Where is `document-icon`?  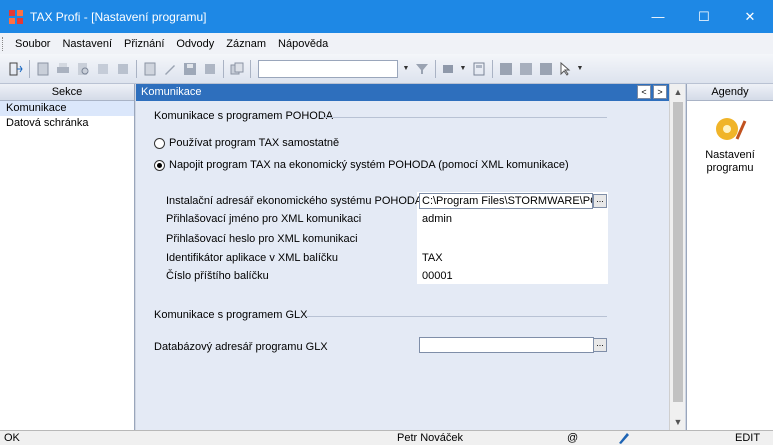 document-icon is located at coordinates (150, 69).